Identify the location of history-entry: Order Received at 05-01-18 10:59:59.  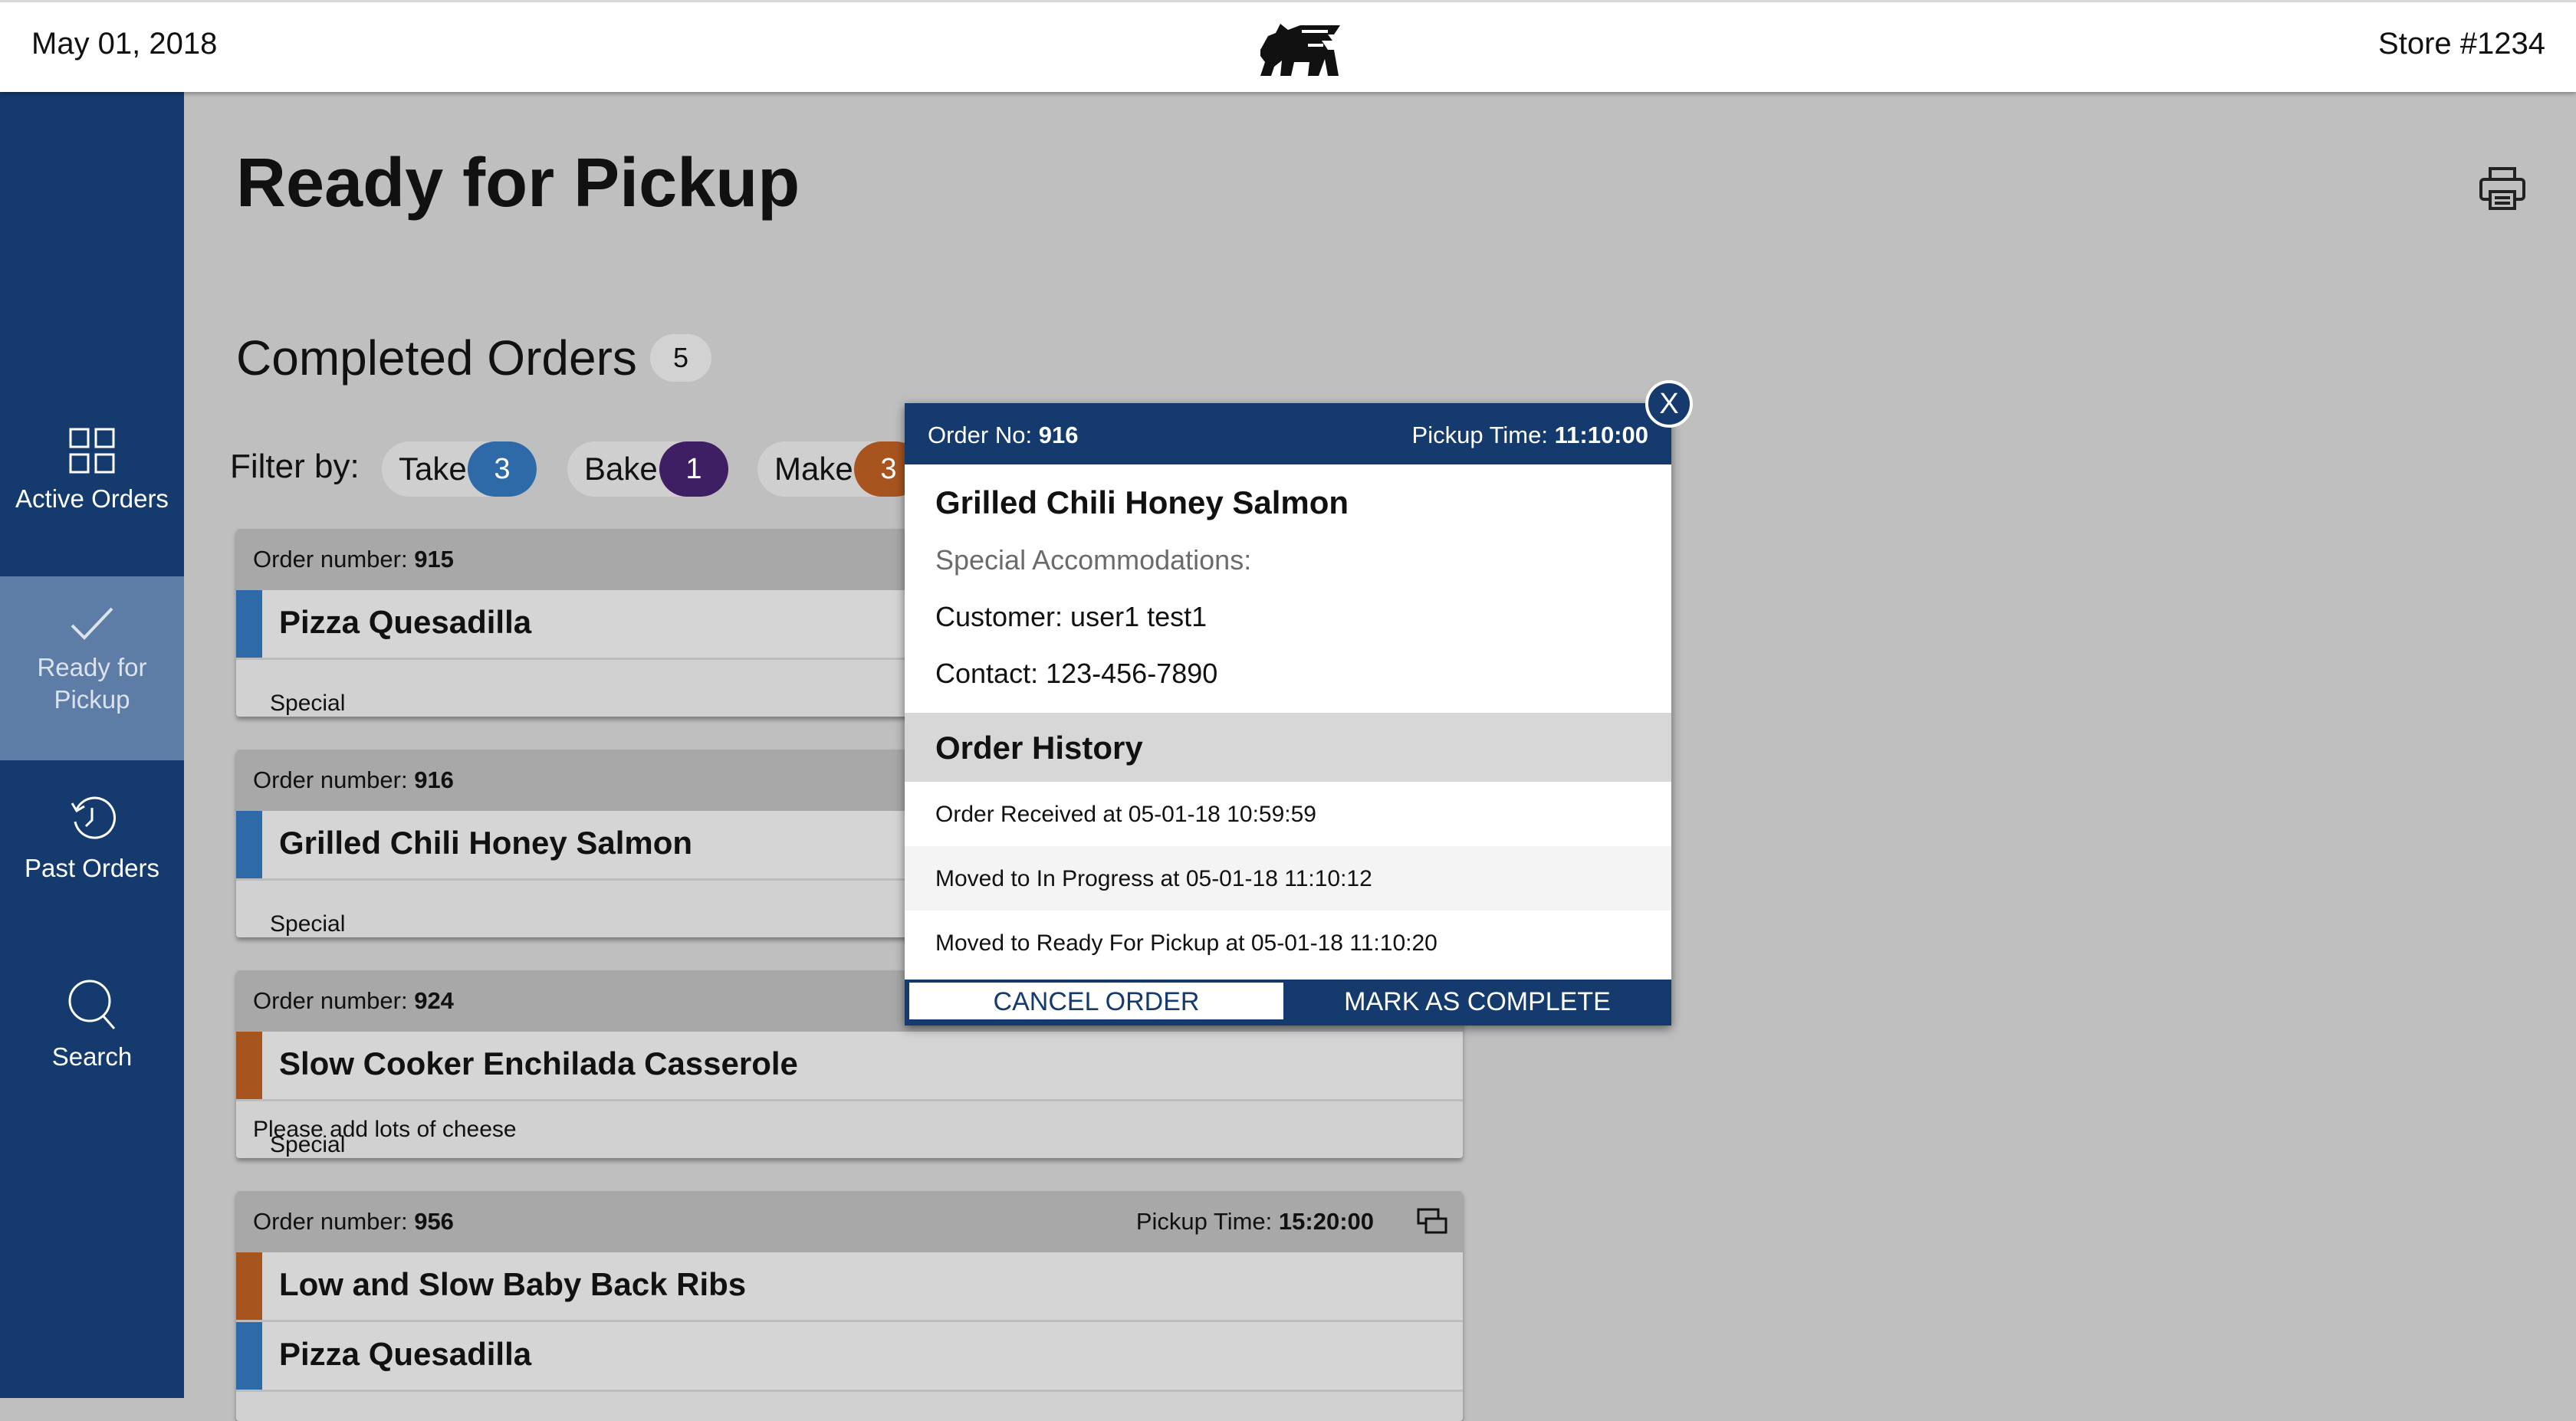
(1125, 814).